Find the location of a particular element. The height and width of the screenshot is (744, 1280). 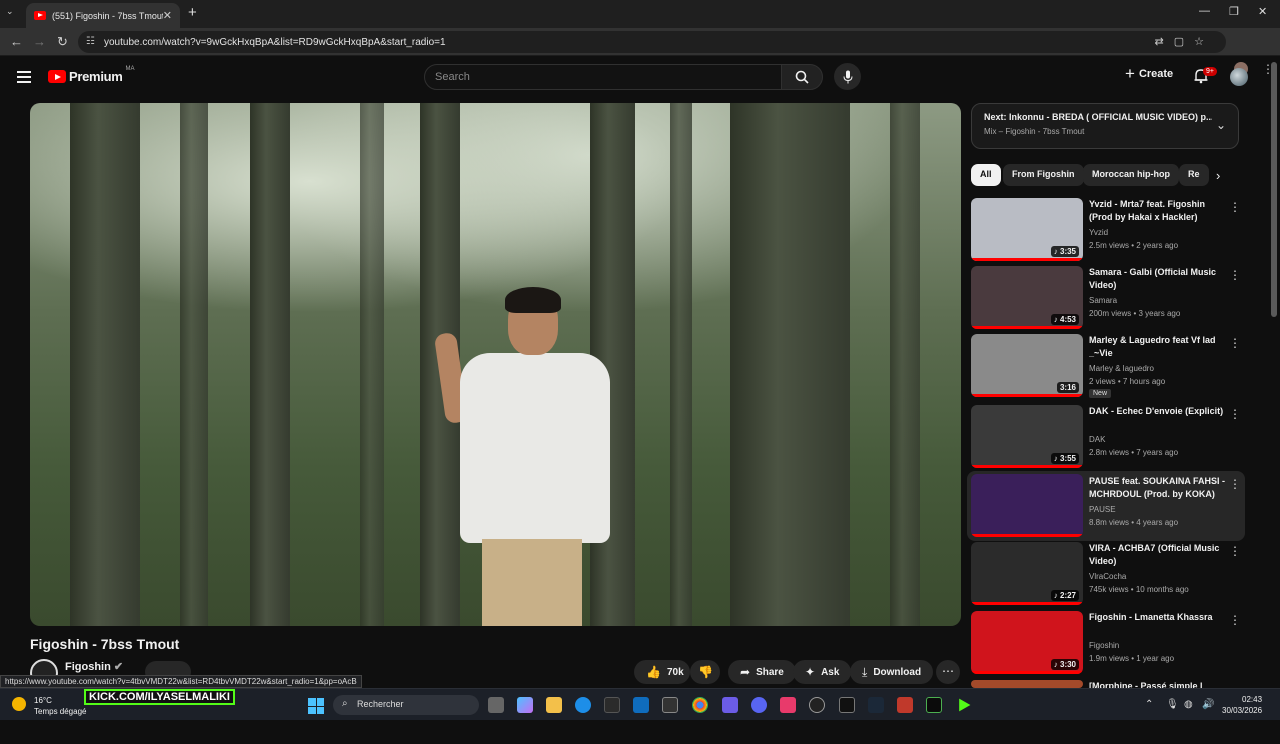

like-button: 👍 70k is located at coordinates (662, 672).